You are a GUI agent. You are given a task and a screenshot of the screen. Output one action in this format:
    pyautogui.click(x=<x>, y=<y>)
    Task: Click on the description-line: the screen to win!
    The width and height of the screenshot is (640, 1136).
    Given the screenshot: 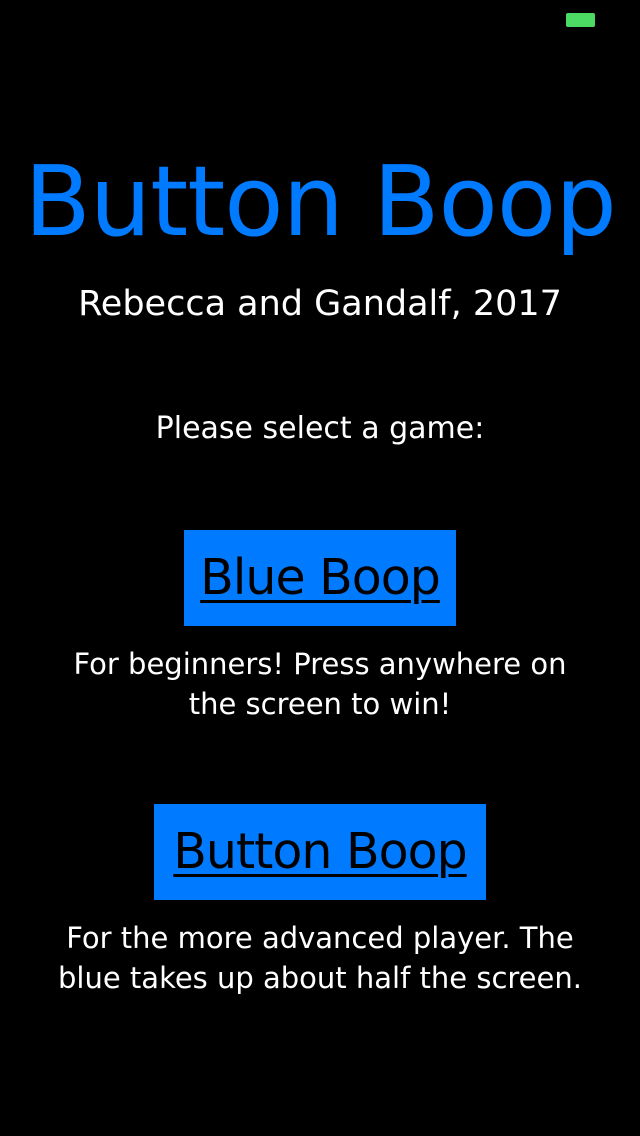 What is the action you would take?
    pyautogui.click(x=320, y=704)
    